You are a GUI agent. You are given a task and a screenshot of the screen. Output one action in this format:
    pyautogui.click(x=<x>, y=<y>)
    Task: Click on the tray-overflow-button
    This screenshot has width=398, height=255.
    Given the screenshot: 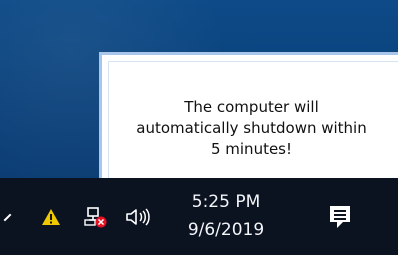 What is the action you would take?
    pyautogui.click(x=8, y=216)
    